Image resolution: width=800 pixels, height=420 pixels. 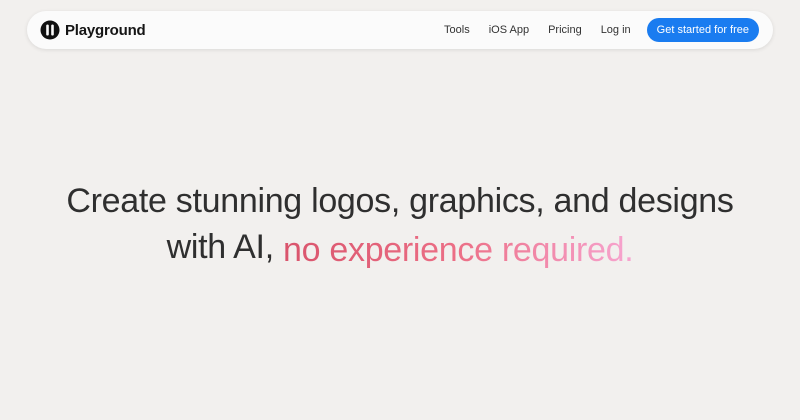 I want to click on get-started-button: Get started for free, so click(x=702, y=30).